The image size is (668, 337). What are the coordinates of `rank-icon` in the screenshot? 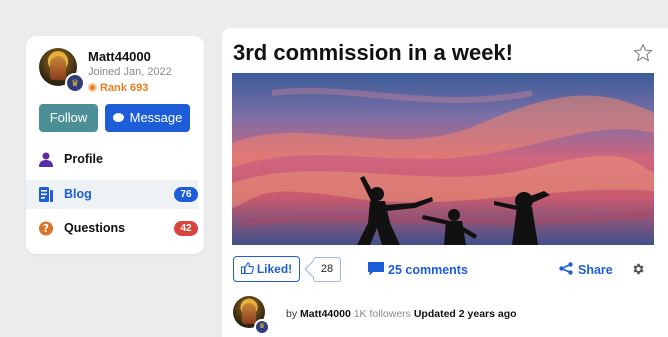 It's located at (92, 87).